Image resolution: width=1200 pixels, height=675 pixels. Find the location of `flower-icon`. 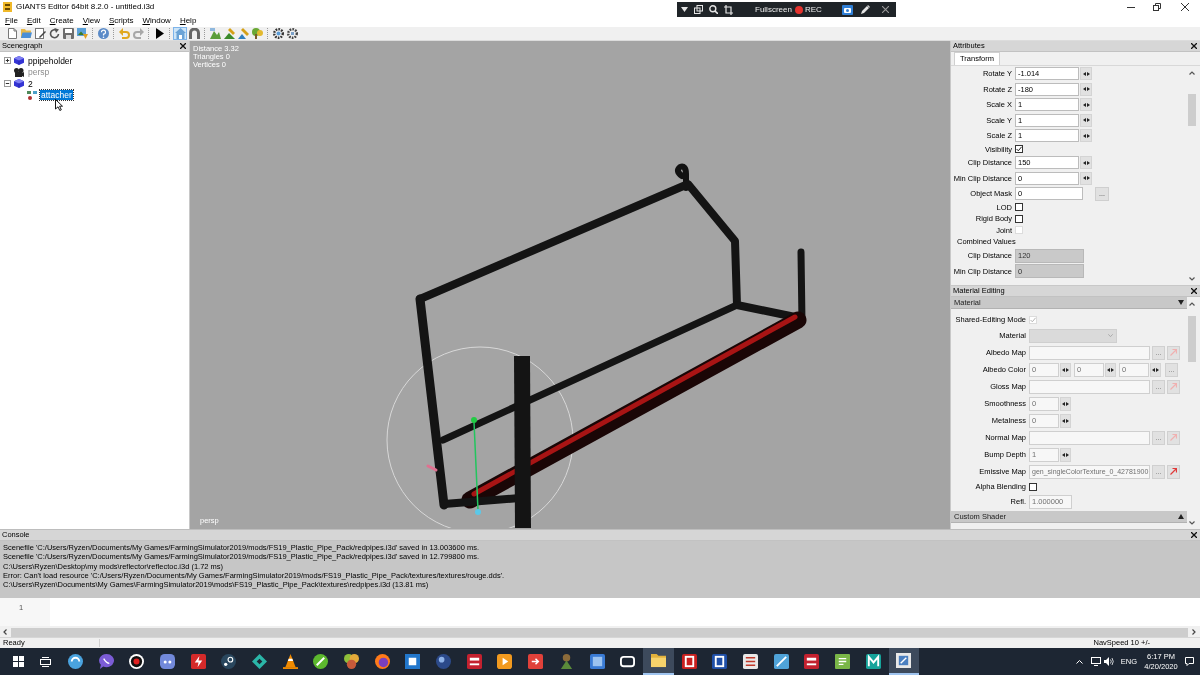

flower-icon is located at coordinates (352, 661).